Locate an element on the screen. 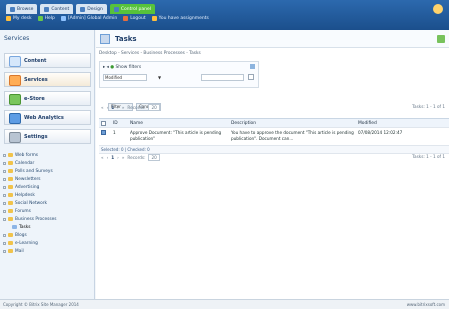  sidebar-section-web-analytics: Web Analytics is located at coordinates (47, 117).